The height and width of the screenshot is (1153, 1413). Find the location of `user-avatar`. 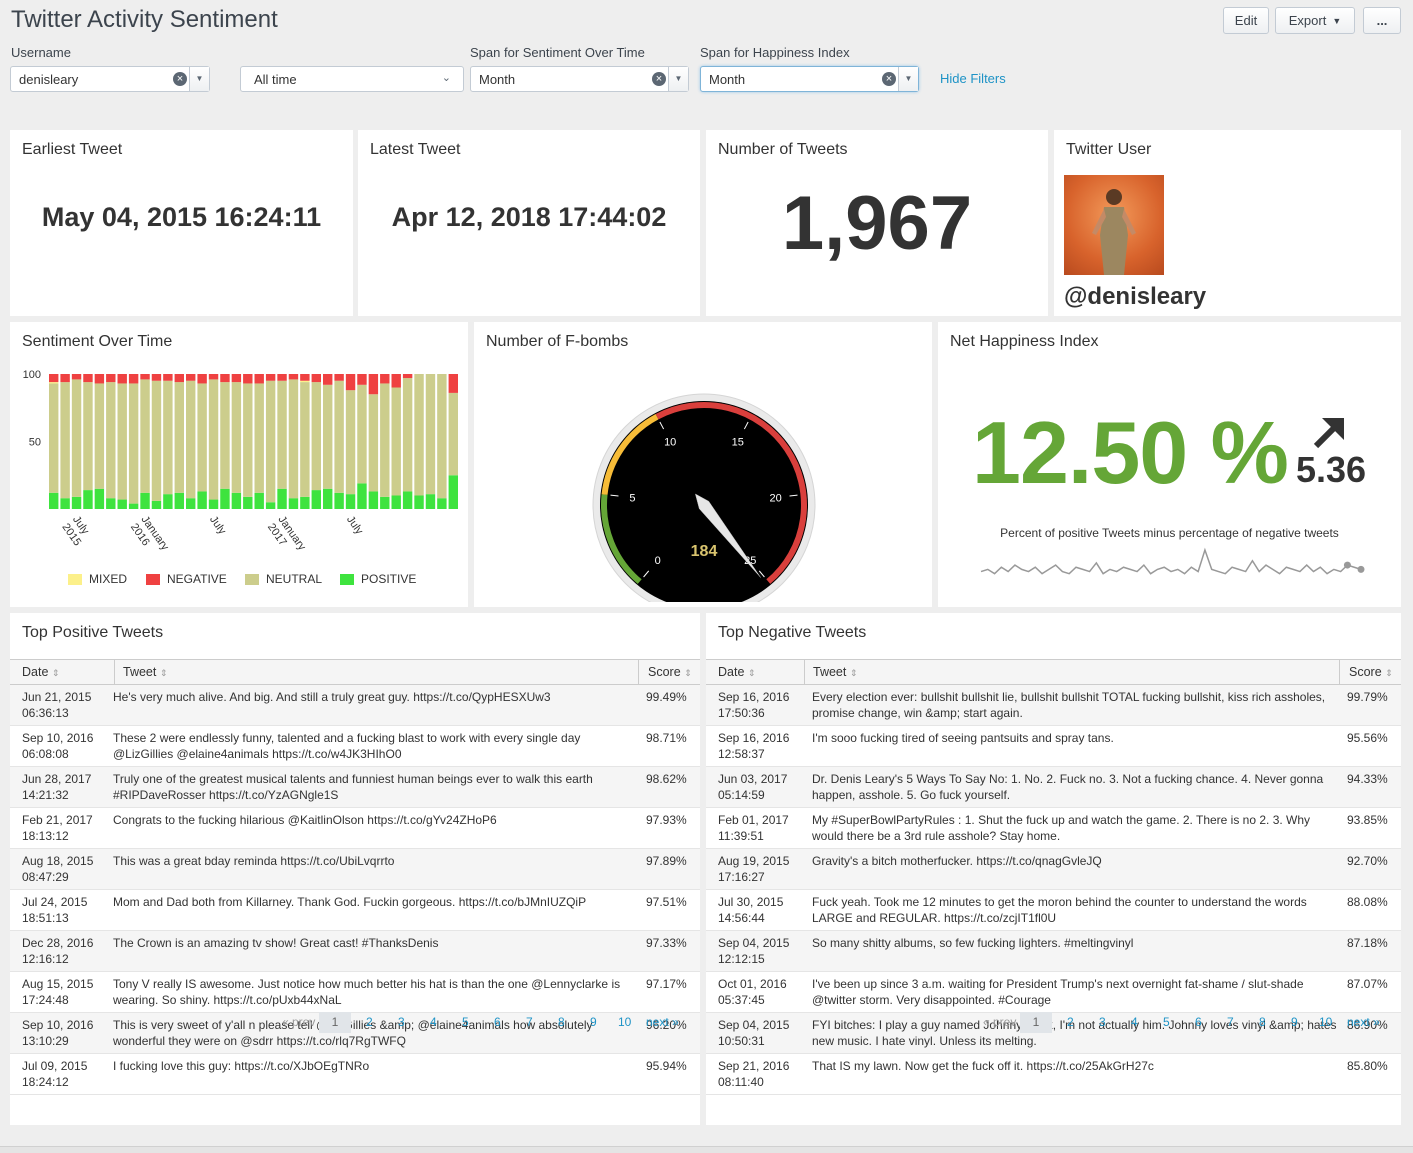

user-avatar is located at coordinates (1114, 225).